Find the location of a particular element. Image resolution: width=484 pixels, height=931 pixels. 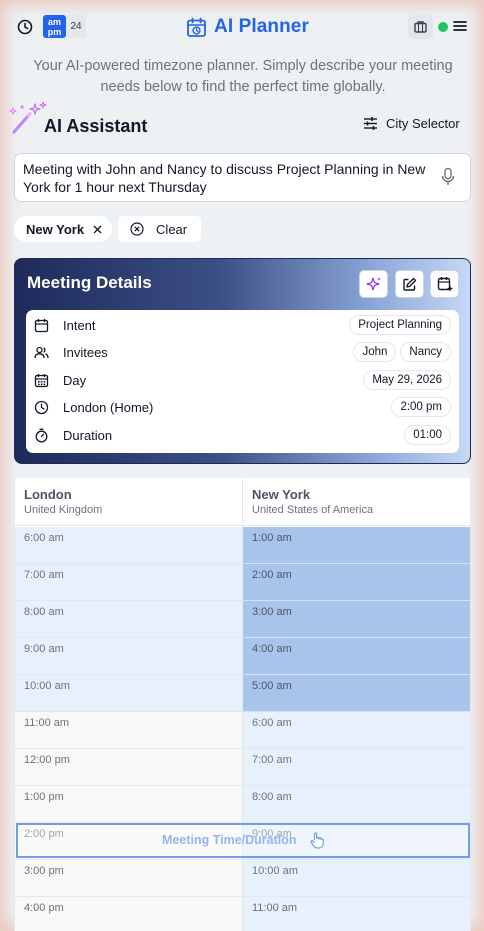

microphone-icon is located at coordinates (448, 177).